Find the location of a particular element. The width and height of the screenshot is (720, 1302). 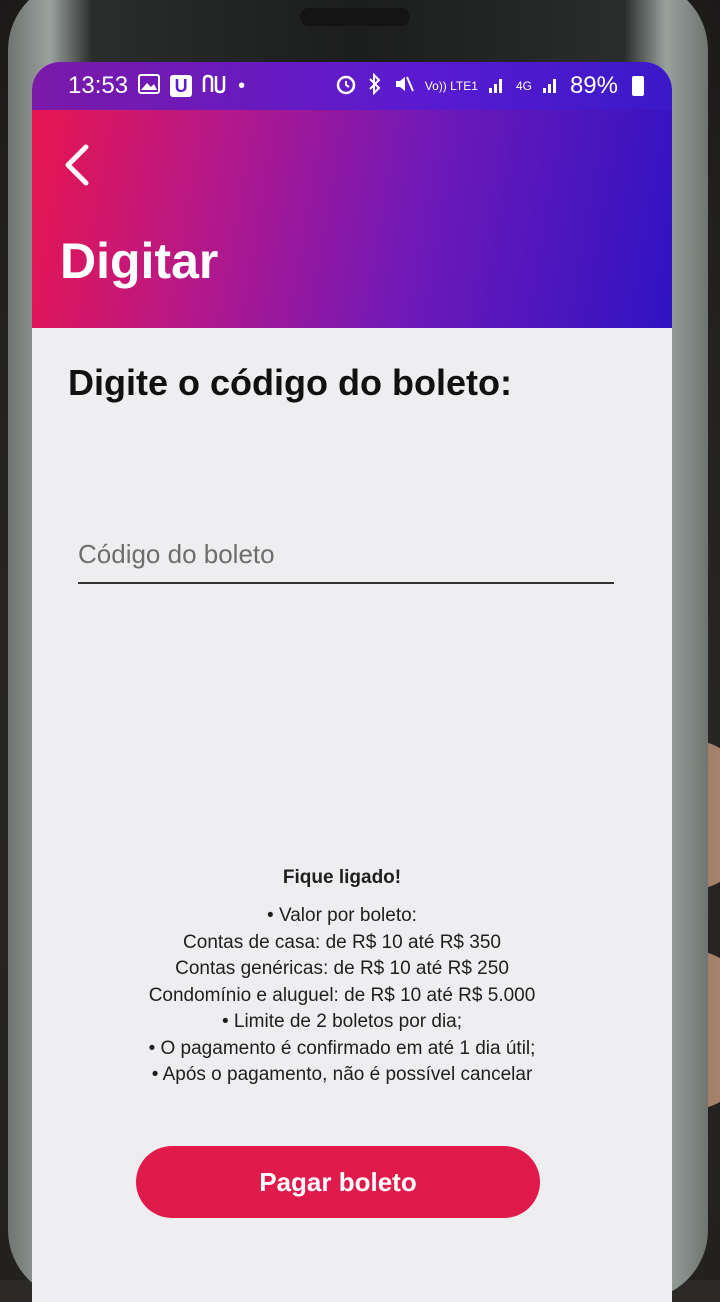

status-bar-left: 13:53 U • is located at coordinates (156, 86).